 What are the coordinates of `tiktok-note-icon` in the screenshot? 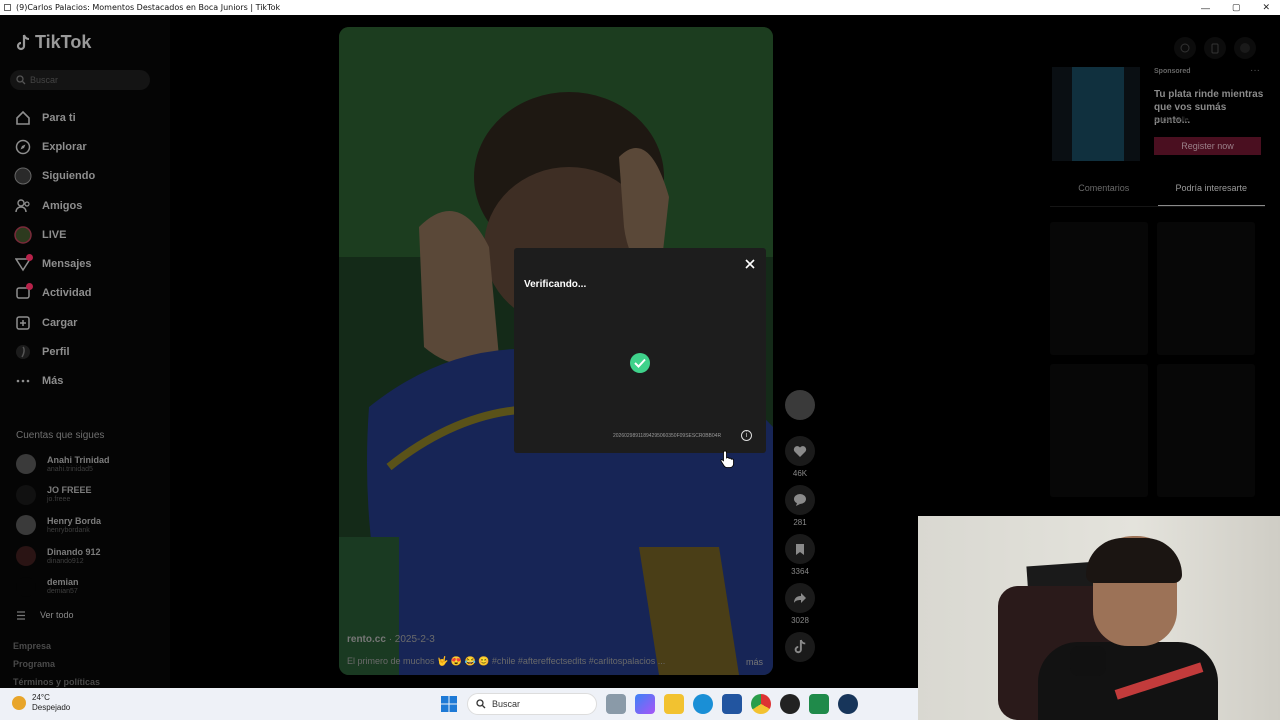 It's located at (23, 42).